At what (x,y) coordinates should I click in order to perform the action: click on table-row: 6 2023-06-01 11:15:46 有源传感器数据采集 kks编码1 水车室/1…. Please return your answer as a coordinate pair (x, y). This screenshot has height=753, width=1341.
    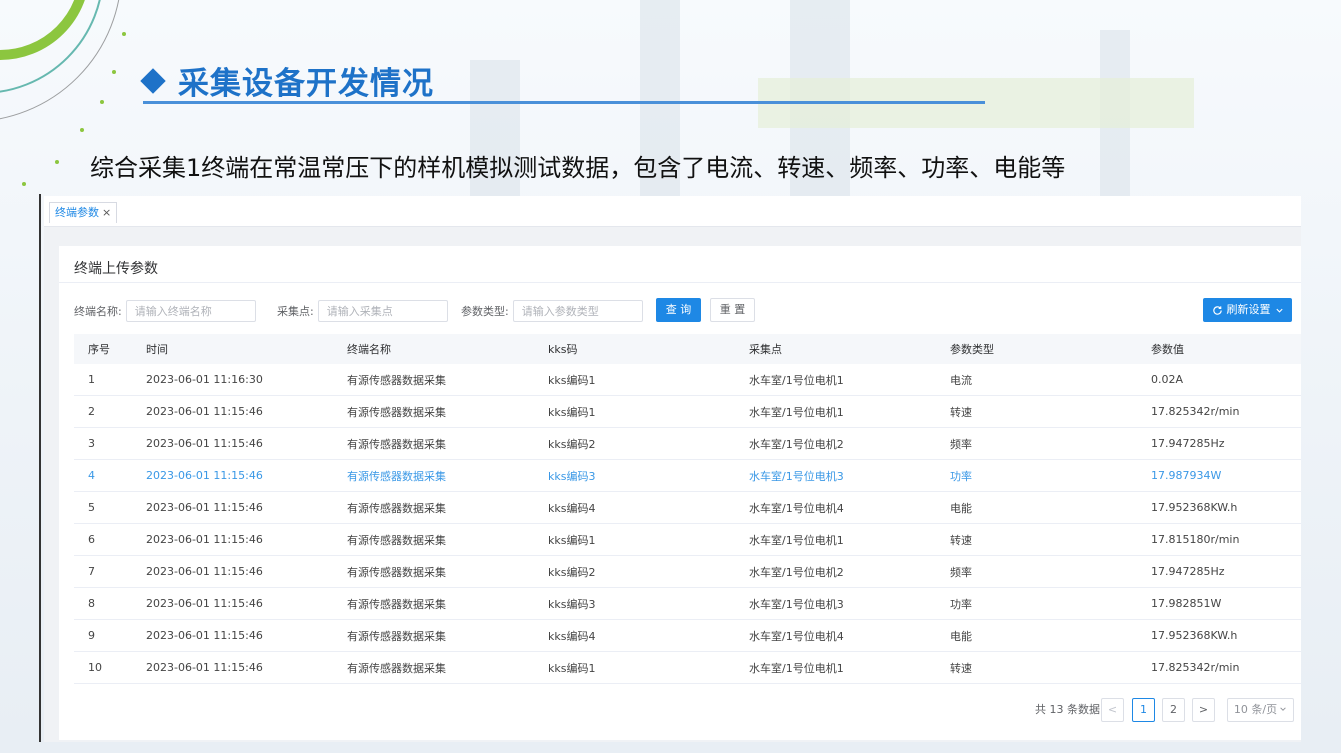
    Looking at the image, I should click on (687, 539).